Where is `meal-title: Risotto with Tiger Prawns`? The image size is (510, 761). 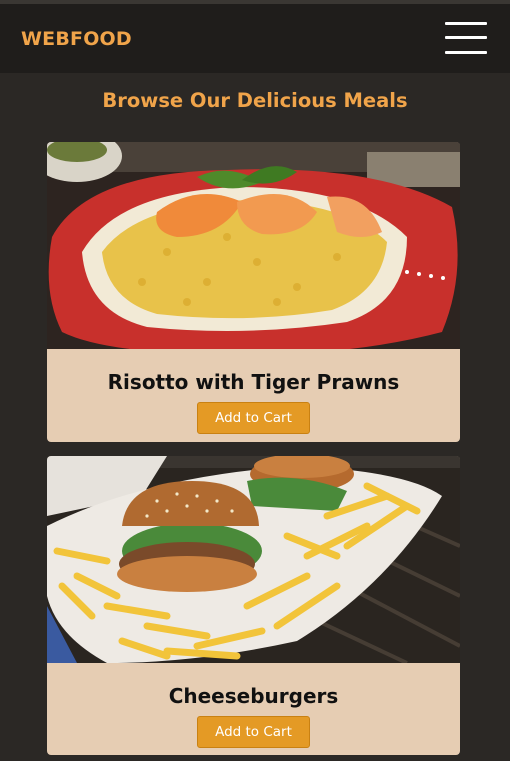 meal-title: Risotto with Tiger Prawns is located at coordinates (253, 382).